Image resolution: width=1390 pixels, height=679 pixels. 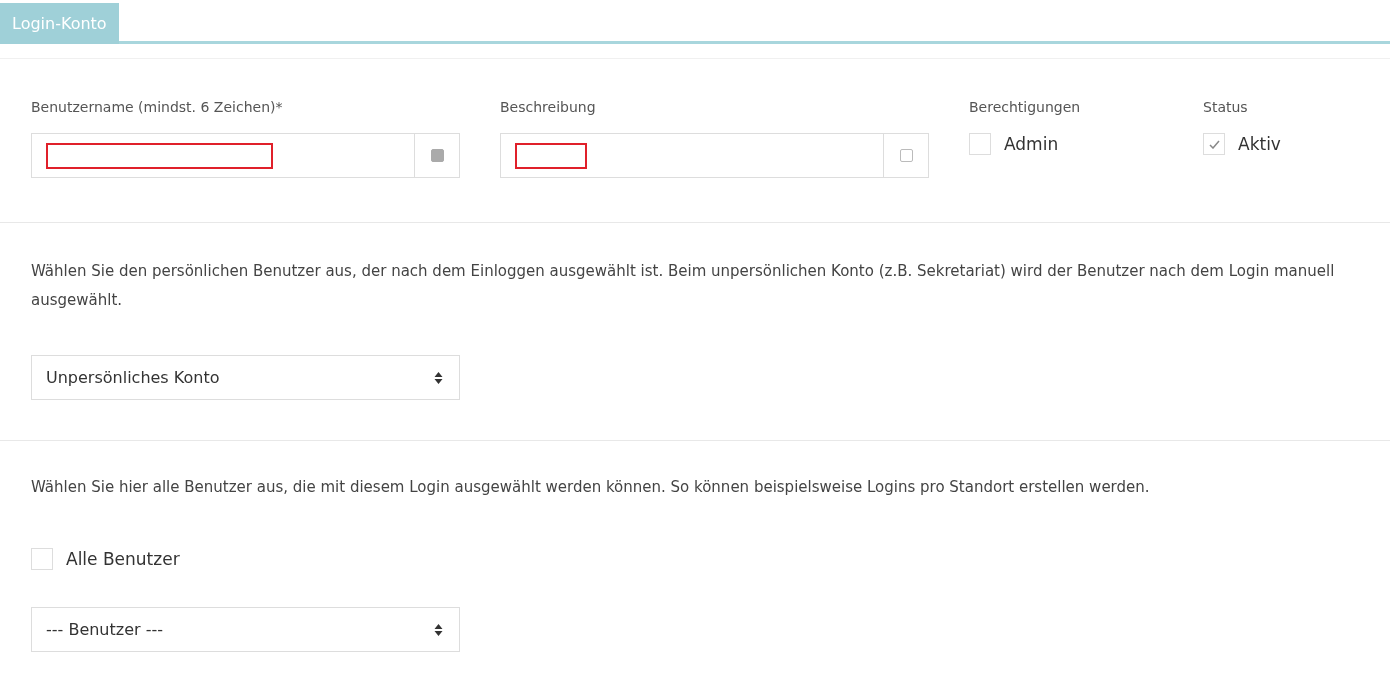 What do you see at coordinates (1259, 144) in the screenshot?
I see `checkbox-label: Aktiv` at bounding box center [1259, 144].